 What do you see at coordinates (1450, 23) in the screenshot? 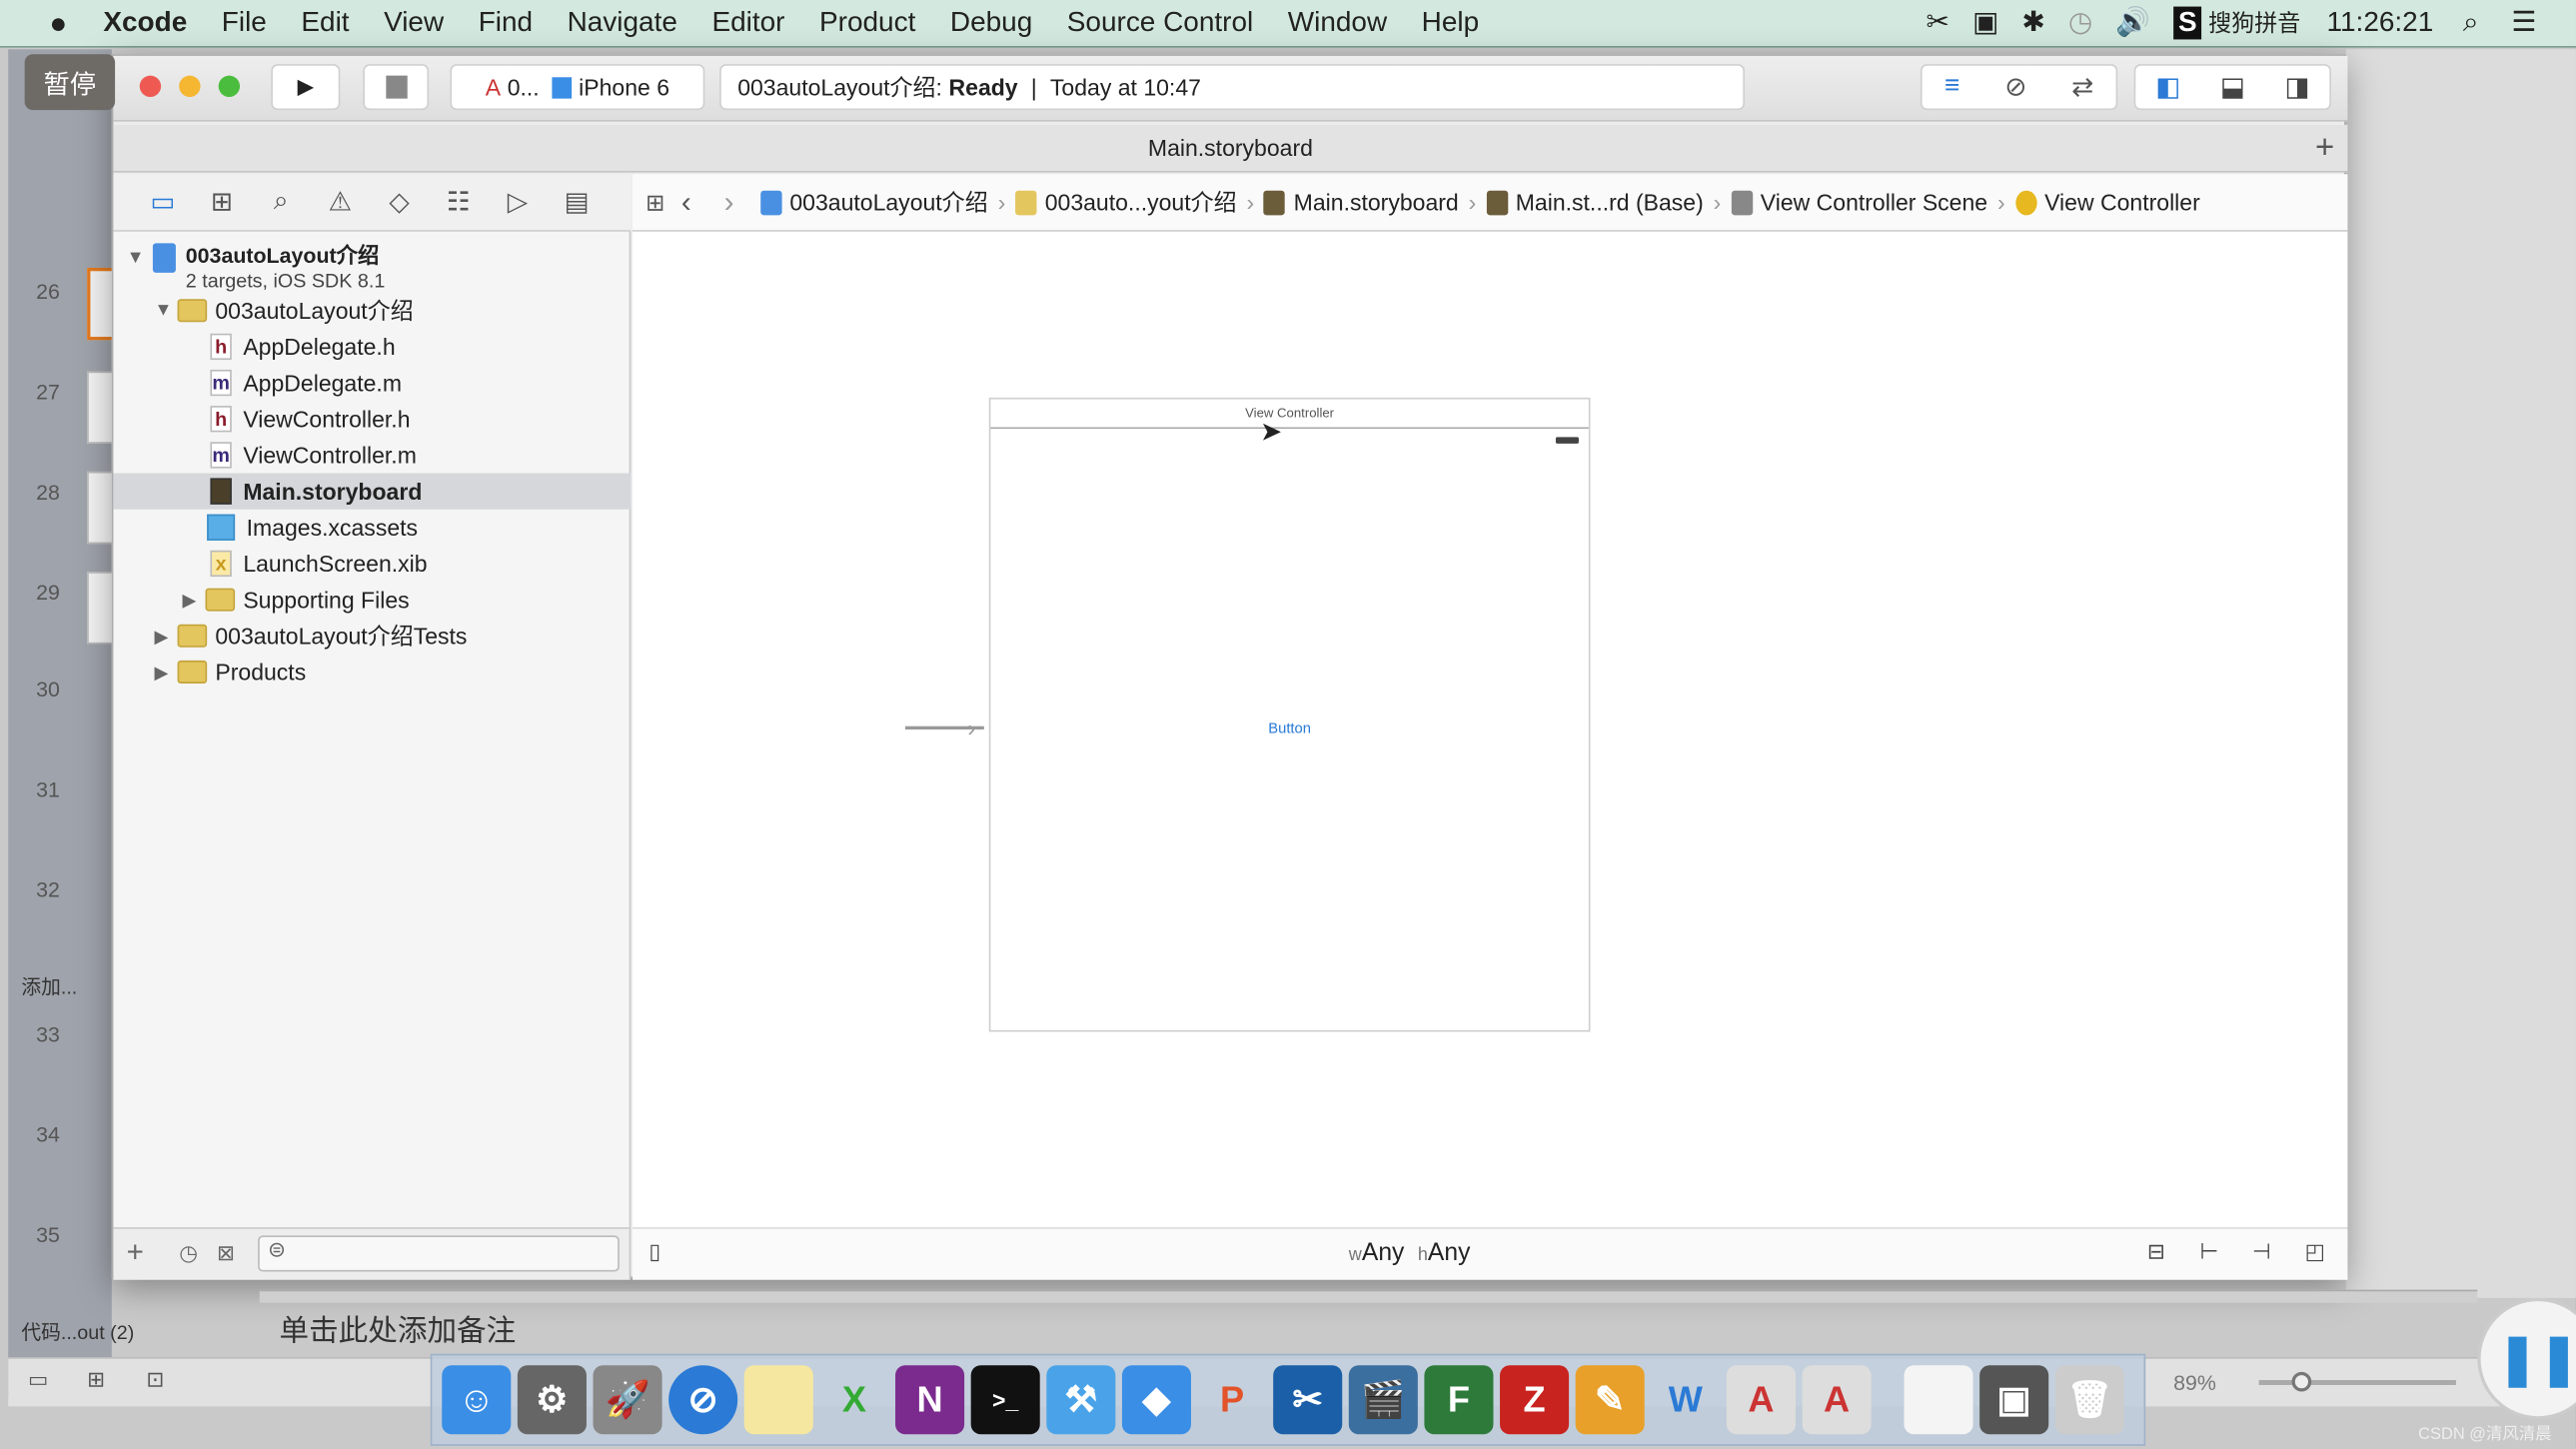
I see `menu-help: Help` at bounding box center [1450, 23].